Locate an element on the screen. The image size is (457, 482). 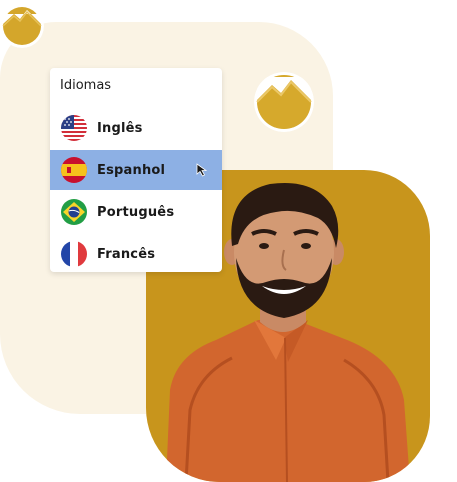
menu-item-label: Português is located at coordinates (136, 212).